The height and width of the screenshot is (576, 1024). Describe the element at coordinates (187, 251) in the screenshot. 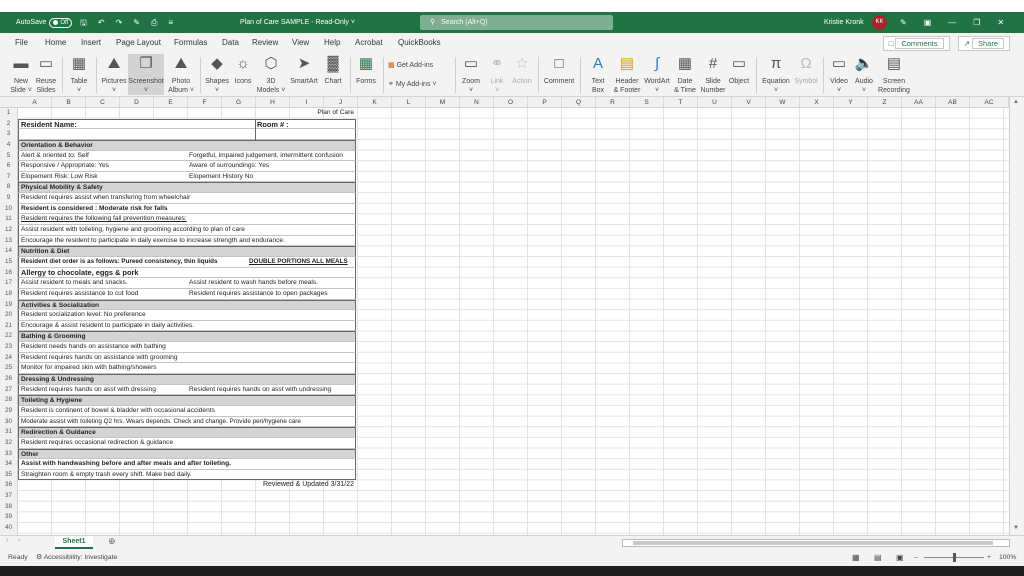

I see `section-header: Nutrition & Diet` at that location.